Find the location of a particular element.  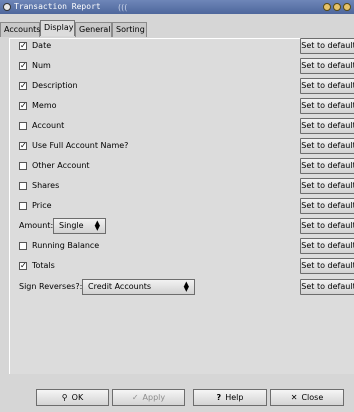

date-set-default-button: Set to default is located at coordinates (327, 46).